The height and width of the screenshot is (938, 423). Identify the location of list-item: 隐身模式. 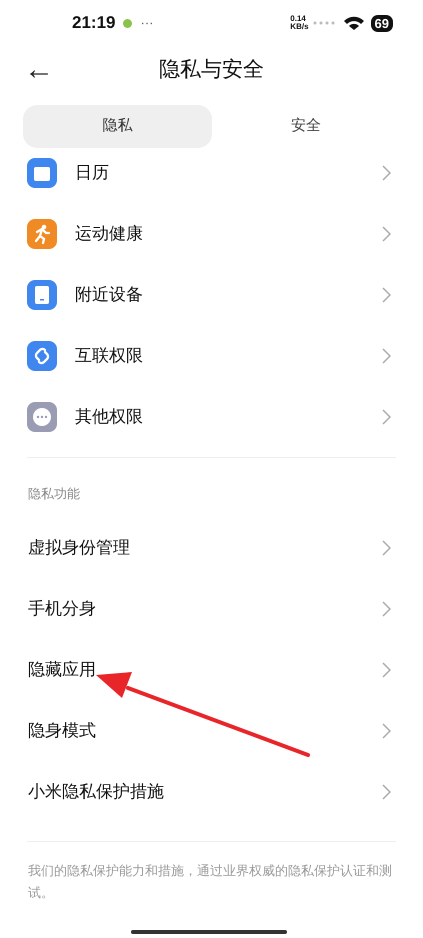
(211, 731).